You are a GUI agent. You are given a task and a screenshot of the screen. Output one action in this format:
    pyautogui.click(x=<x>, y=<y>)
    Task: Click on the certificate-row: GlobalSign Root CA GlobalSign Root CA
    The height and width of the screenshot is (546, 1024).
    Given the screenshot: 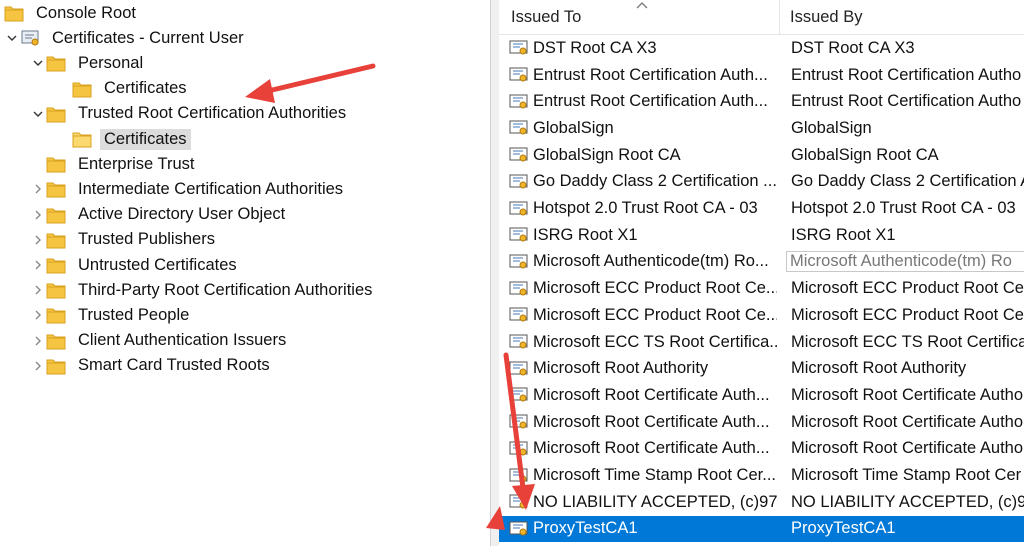 What is the action you would take?
    pyautogui.click(x=761, y=155)
    